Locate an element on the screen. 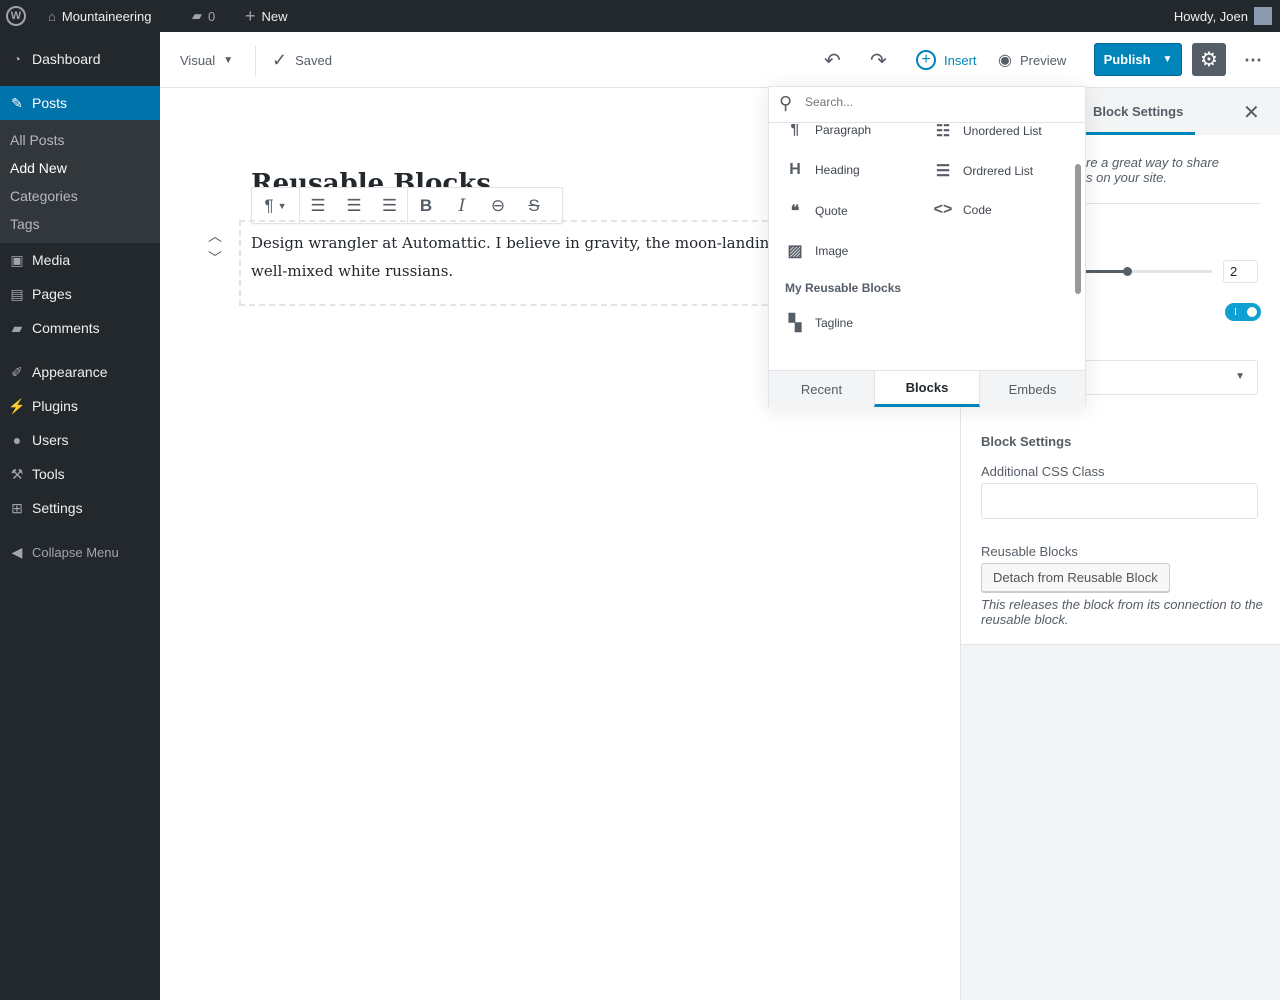 The height and width of the screenshot is (1000, 1280). wrench-icon: ⚒ is located at coordinates (17, 473).